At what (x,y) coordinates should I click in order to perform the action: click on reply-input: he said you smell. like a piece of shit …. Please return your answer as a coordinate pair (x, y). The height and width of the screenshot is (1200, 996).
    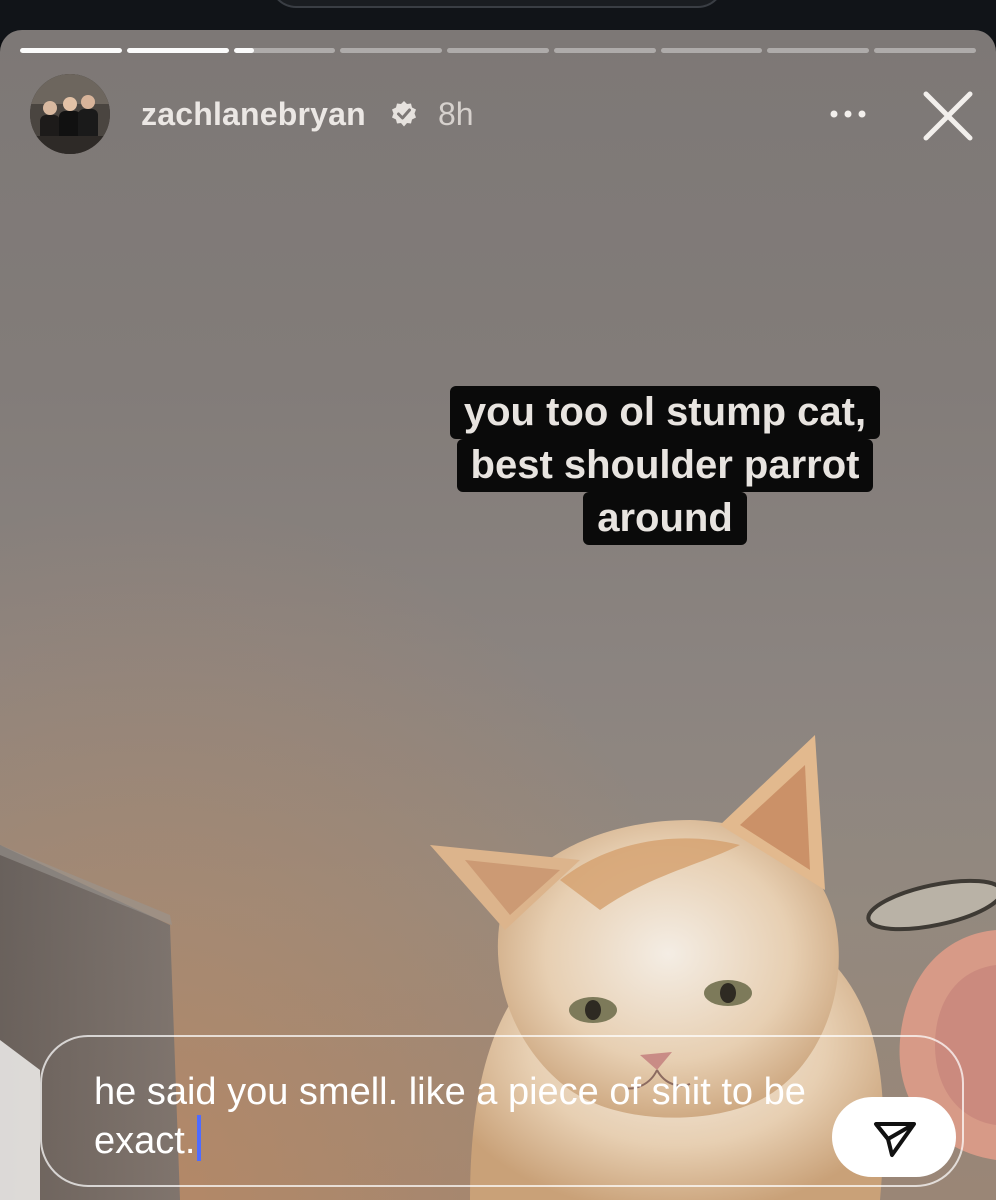
    Looking at the image, I should click on (502, 1111).